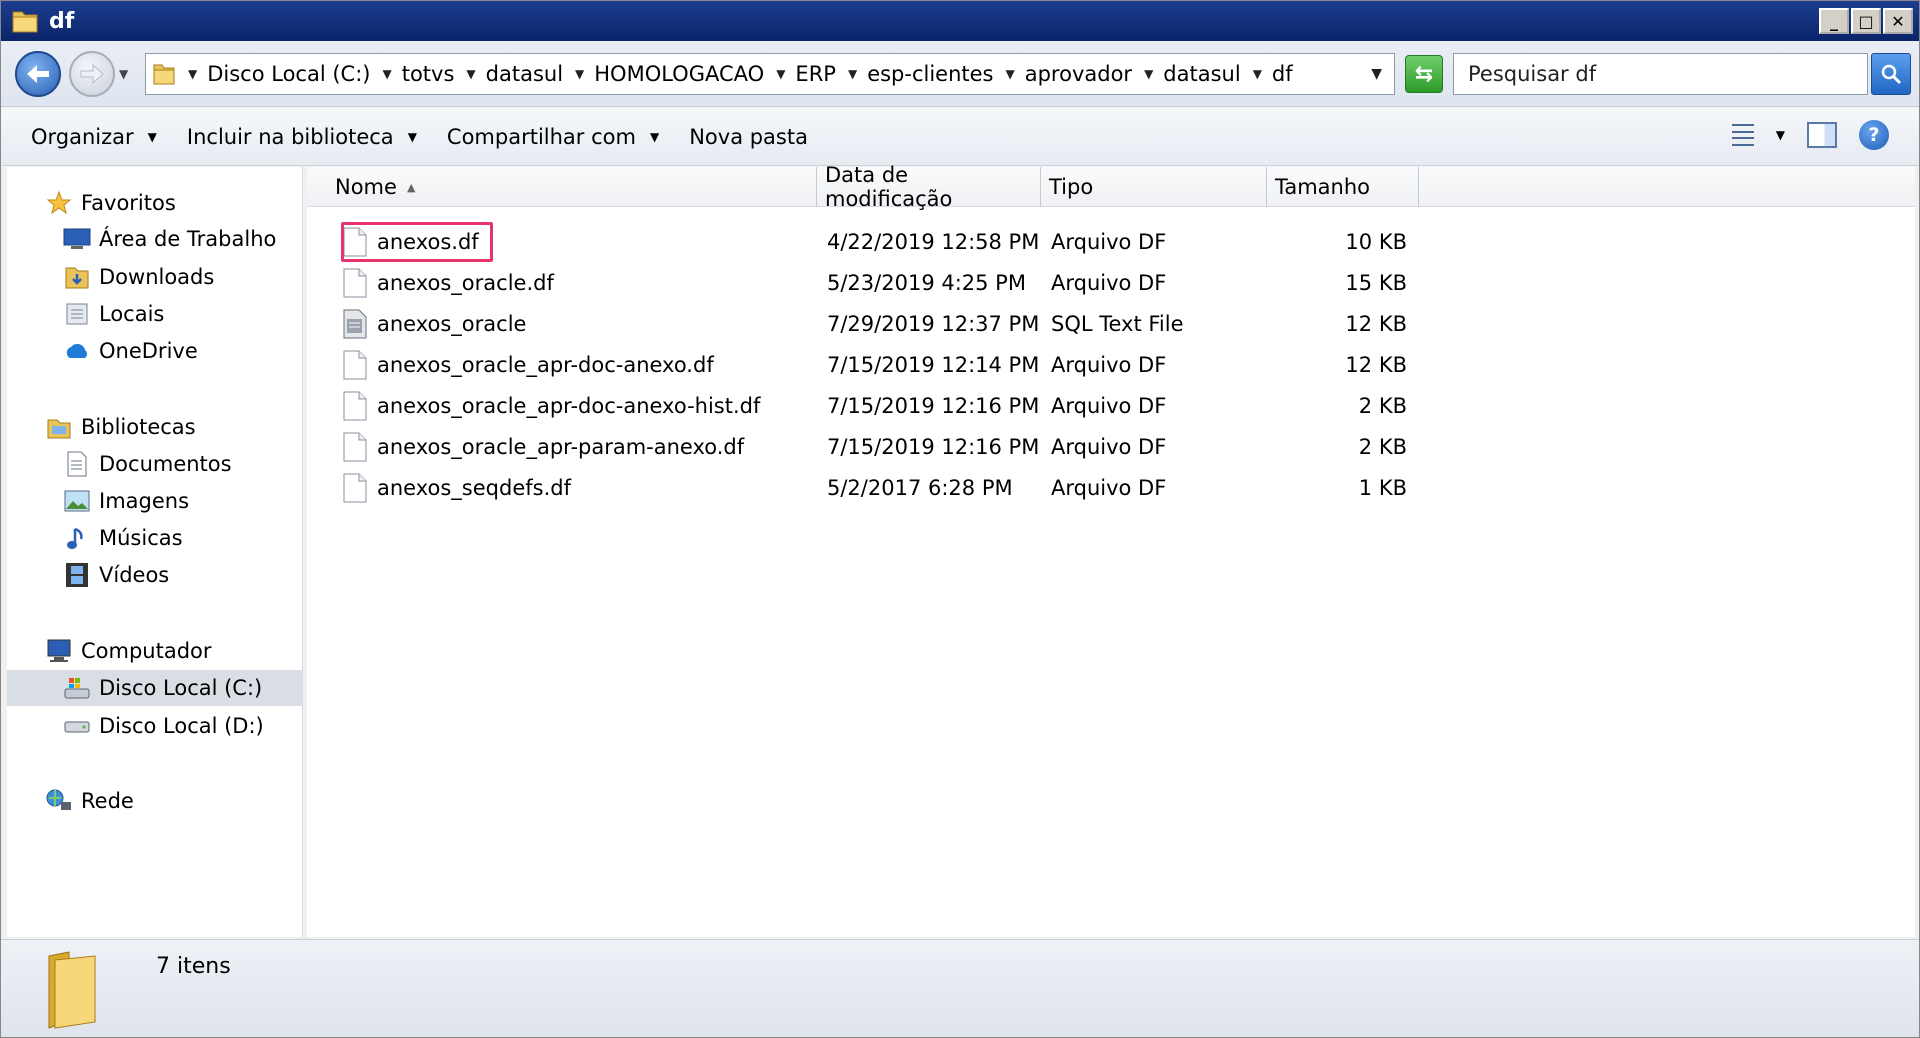  I want to click on share-button: Compartilhar com ▼, so click(553, 137).